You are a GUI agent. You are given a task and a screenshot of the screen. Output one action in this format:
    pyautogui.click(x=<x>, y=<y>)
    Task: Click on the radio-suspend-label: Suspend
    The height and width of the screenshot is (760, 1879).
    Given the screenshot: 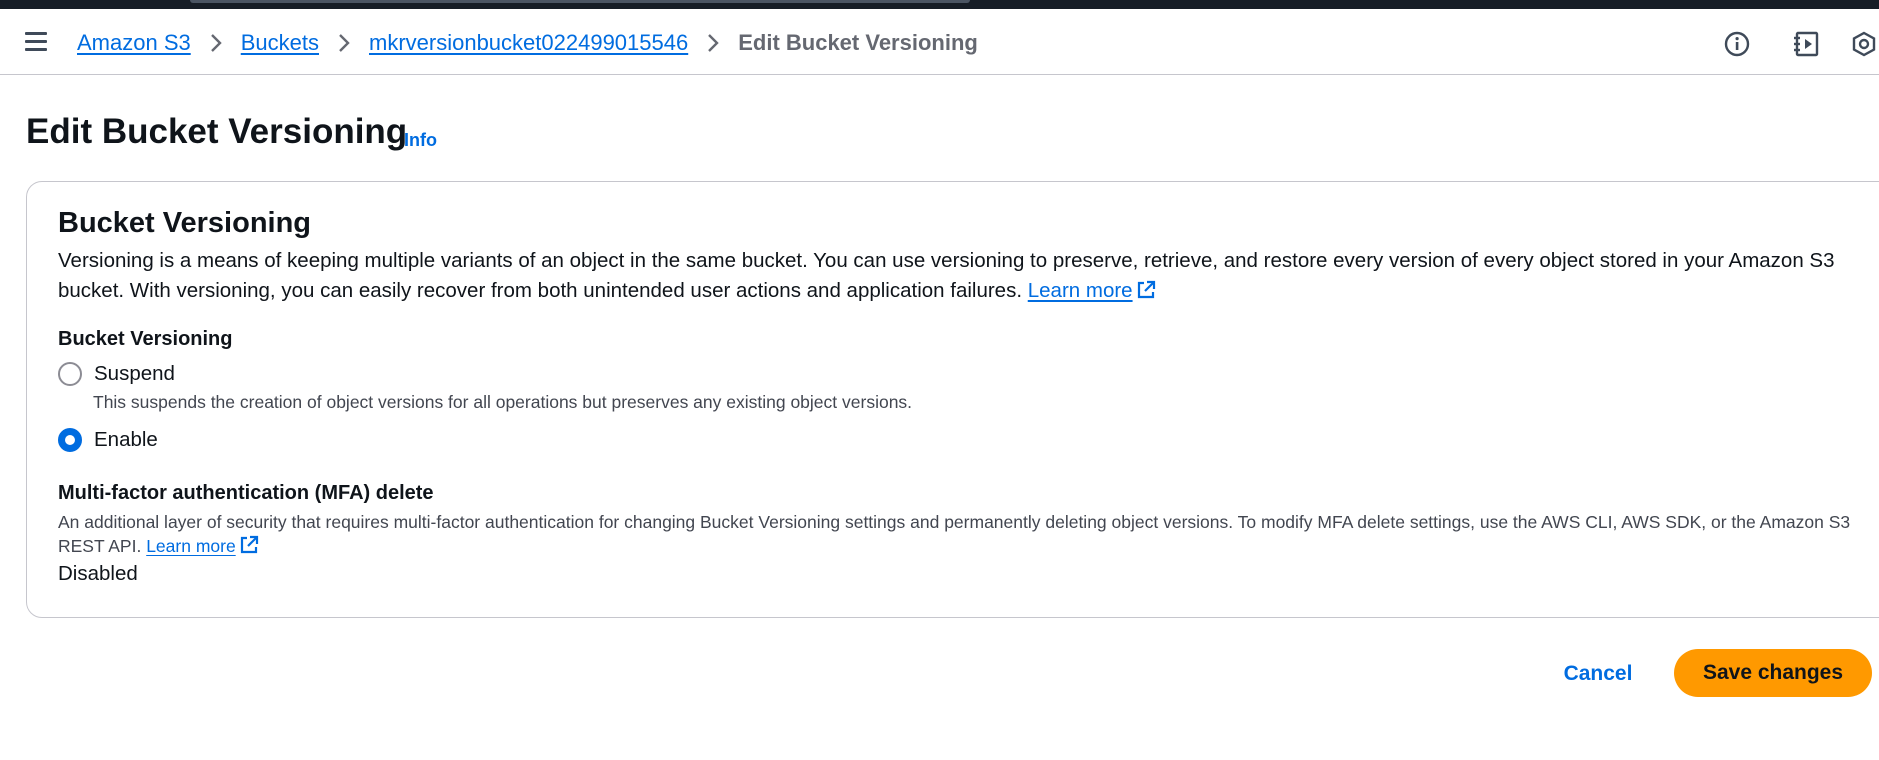 What is the action you would take?
    pyautogui.click(x=134, y=374)
    